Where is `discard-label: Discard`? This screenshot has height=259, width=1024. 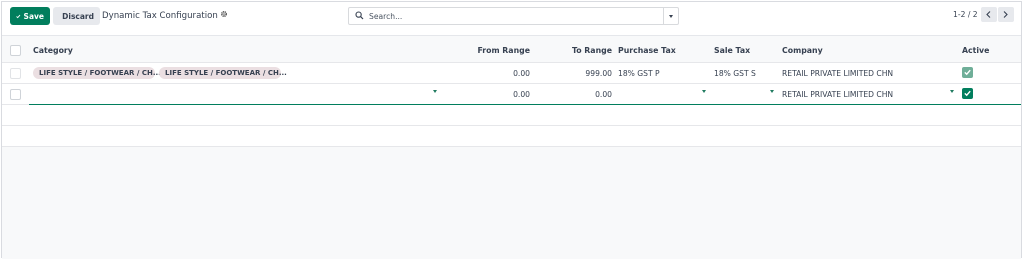 discard-label: Discard is located at coordinates (78, 16).